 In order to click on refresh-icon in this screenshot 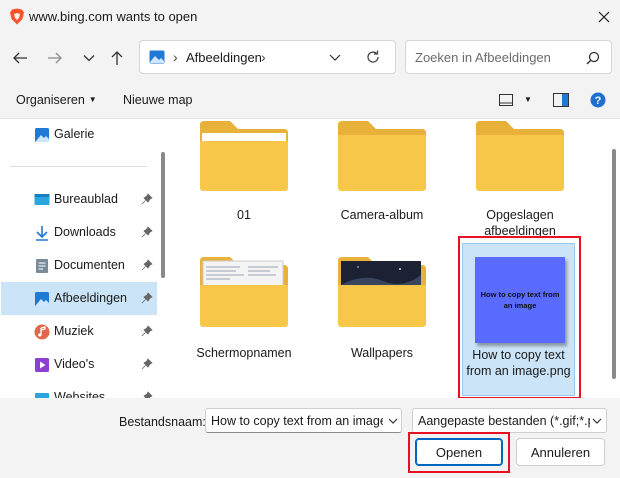, I will do `click(373, 57)`.